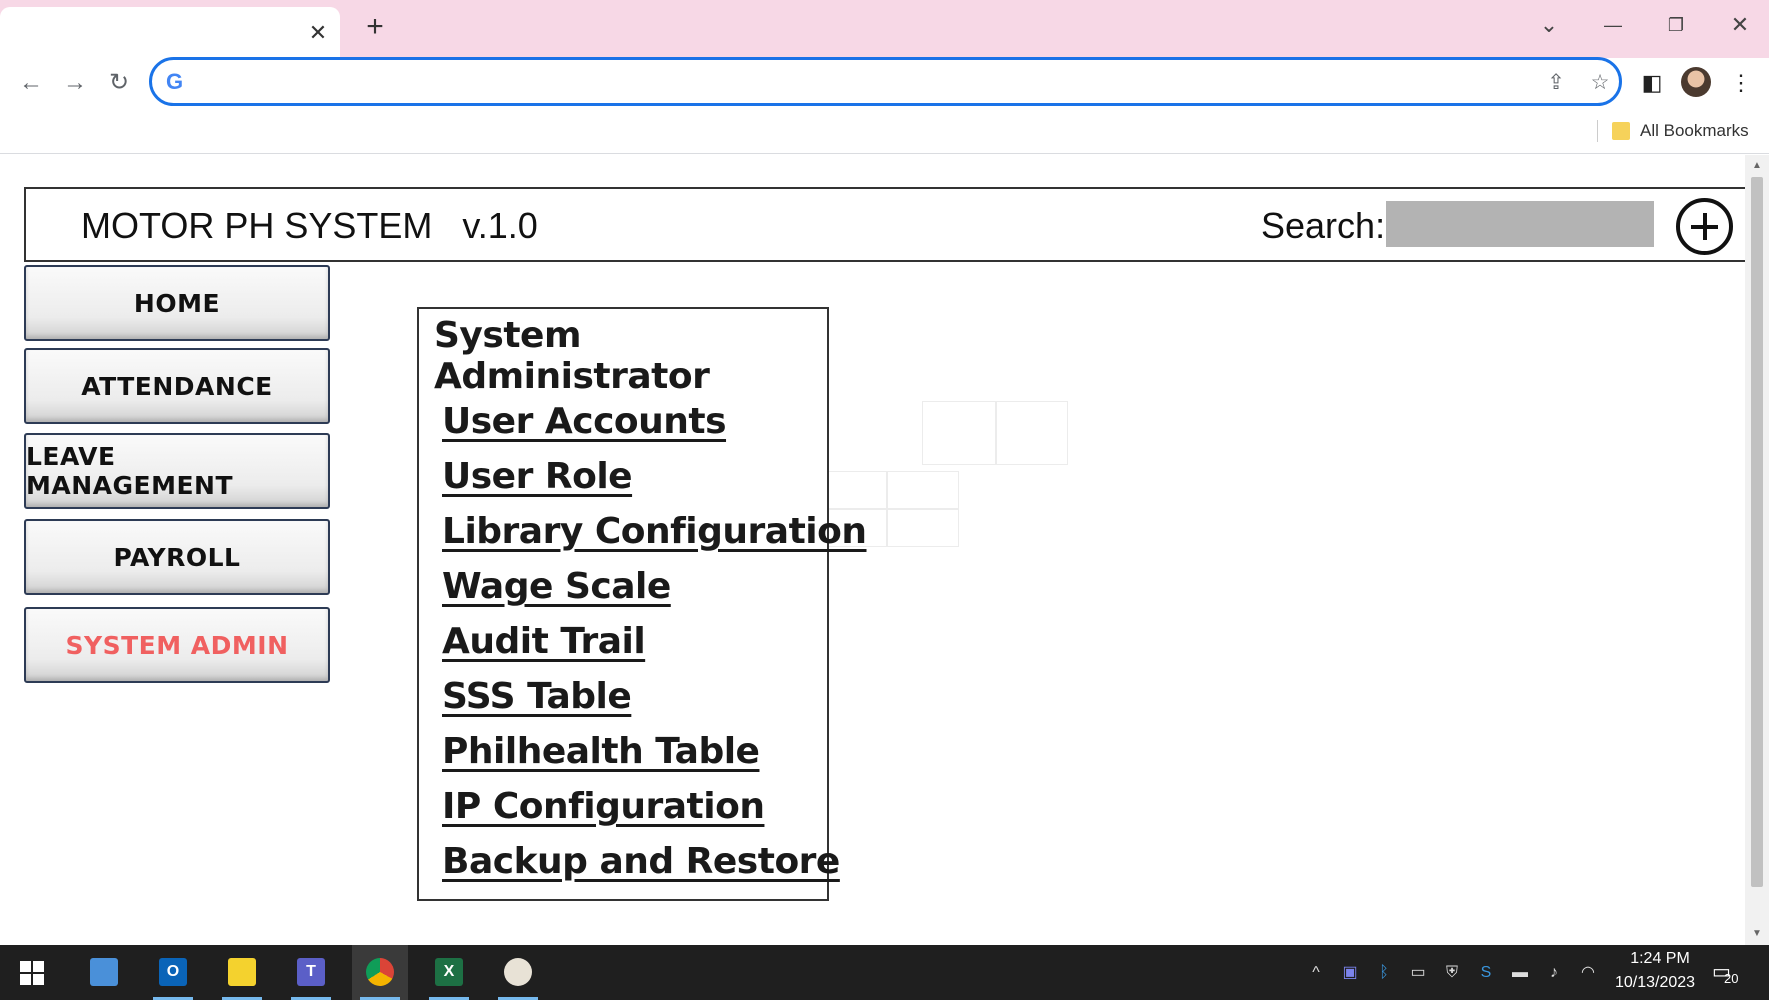 The height and width of the screenshot is (1000, 1769). What do you see at coordinates (175, 81) in the screenshot?
I see `google-icon: G` at bounding box center [175, 81].